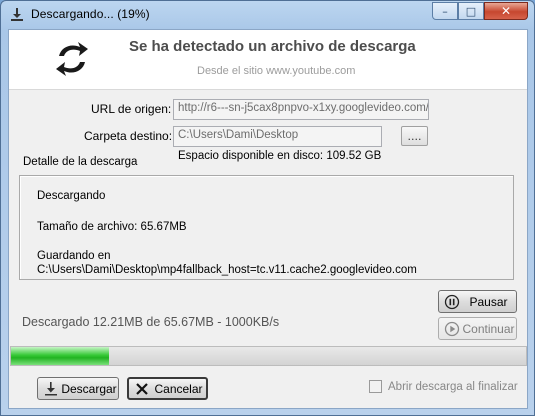  I want to click on close-button: ✕, so click(506, 11).